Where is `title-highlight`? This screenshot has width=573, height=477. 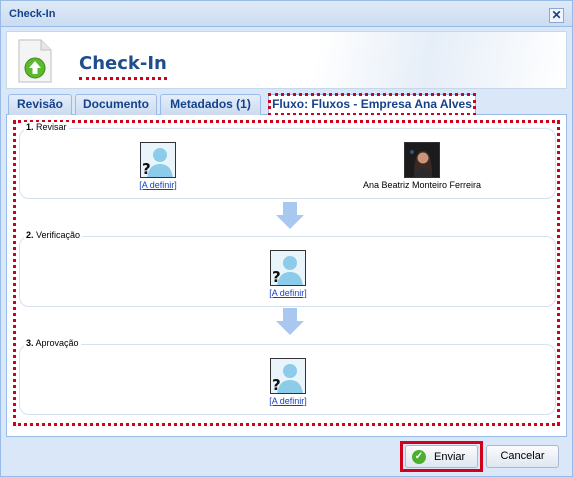
title-highlight is located at coordinates (123, 78).